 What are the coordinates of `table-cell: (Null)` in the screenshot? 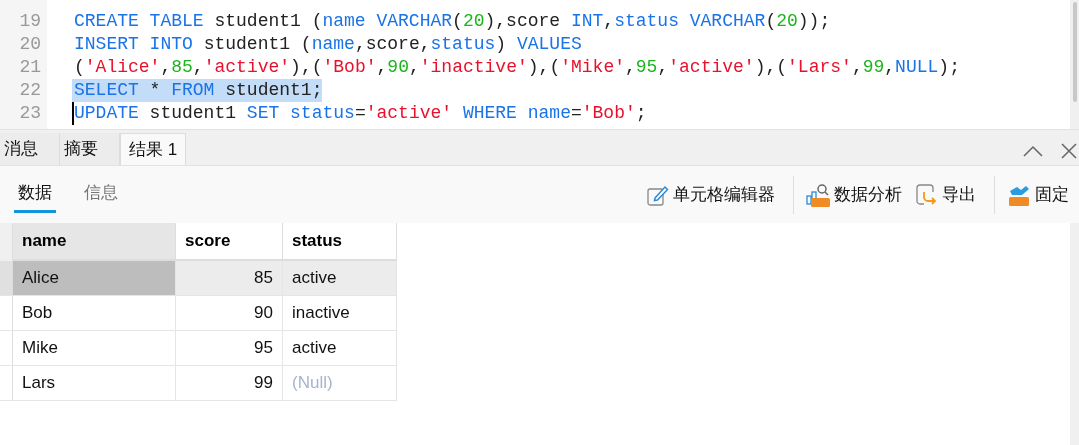 It's located at (340, 383).